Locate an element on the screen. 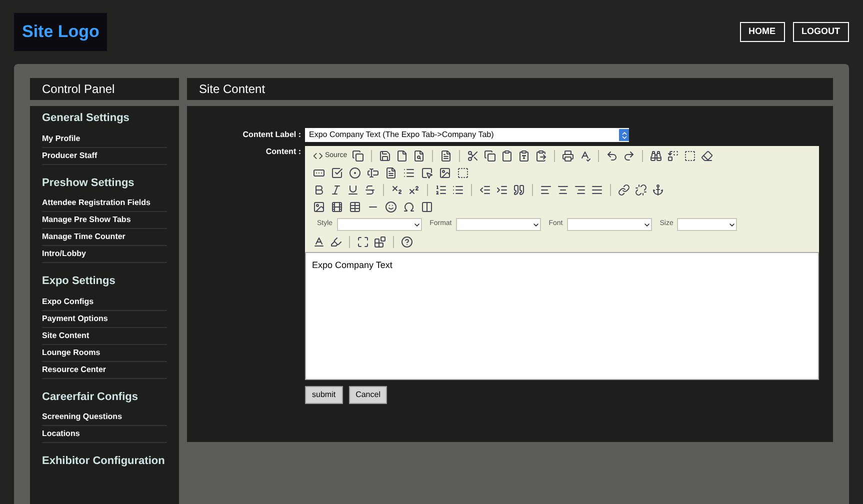  eraser-icon is located at coordinates (707, 156).